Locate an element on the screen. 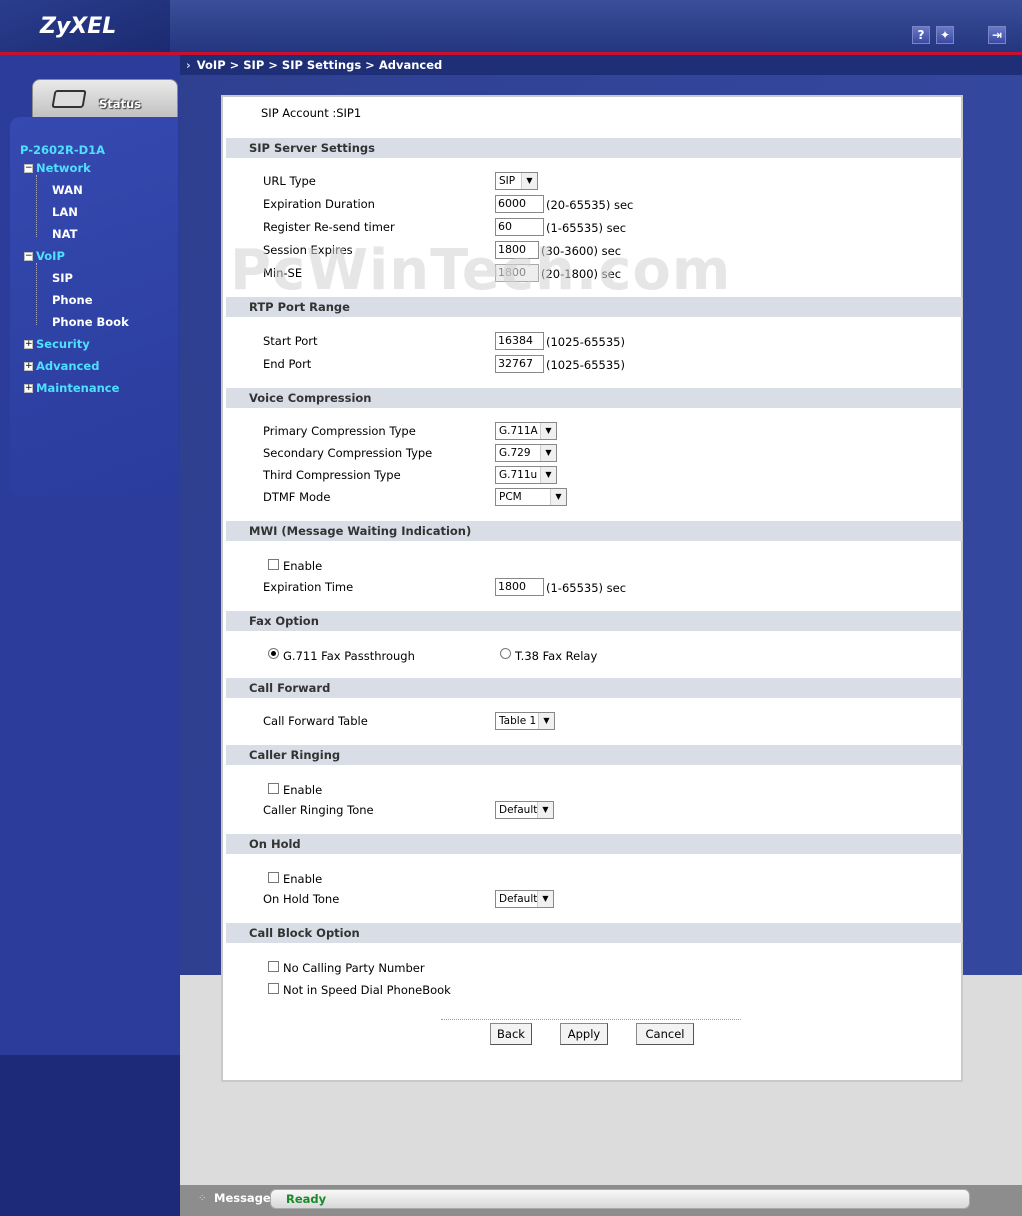 The height and width of the screenshot is (1216, 1022). session-expires-label: Session Expires is located at coordinates (308, 250).